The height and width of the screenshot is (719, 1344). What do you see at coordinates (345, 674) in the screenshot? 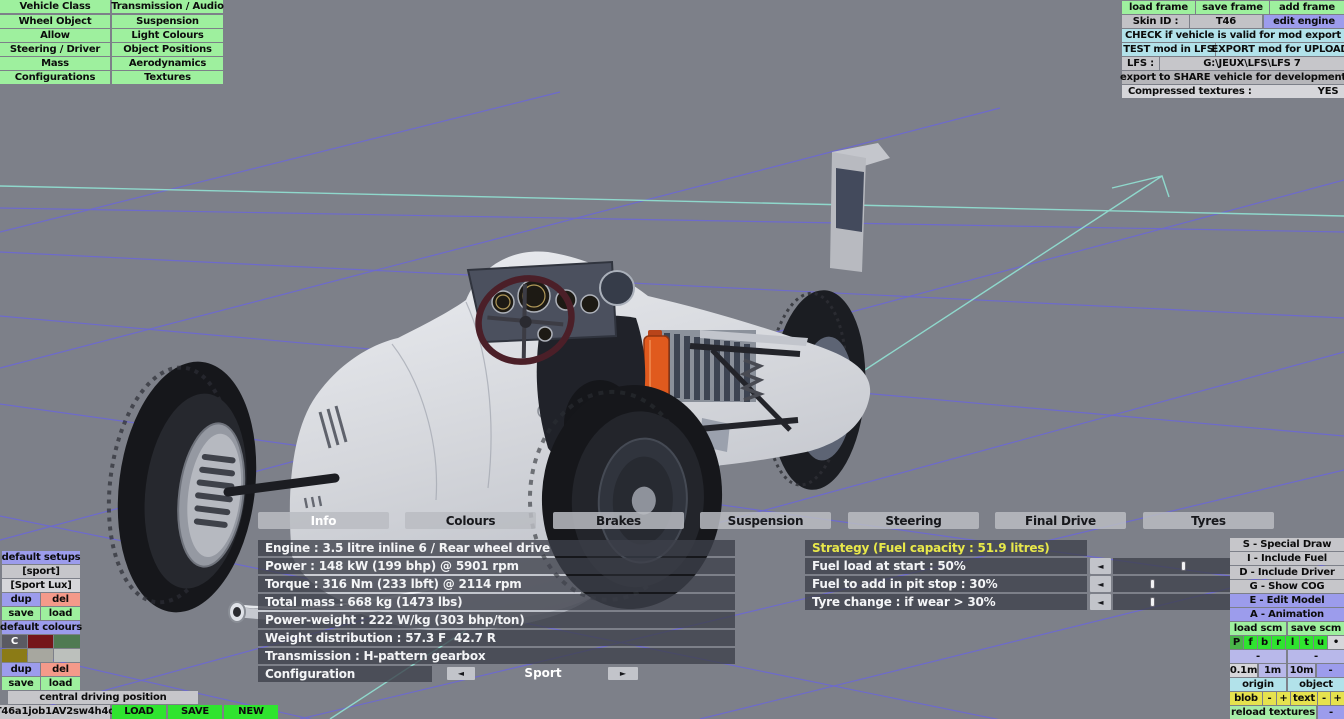
I see `configuration-label: Configuration` at bounding box center [345, 674].